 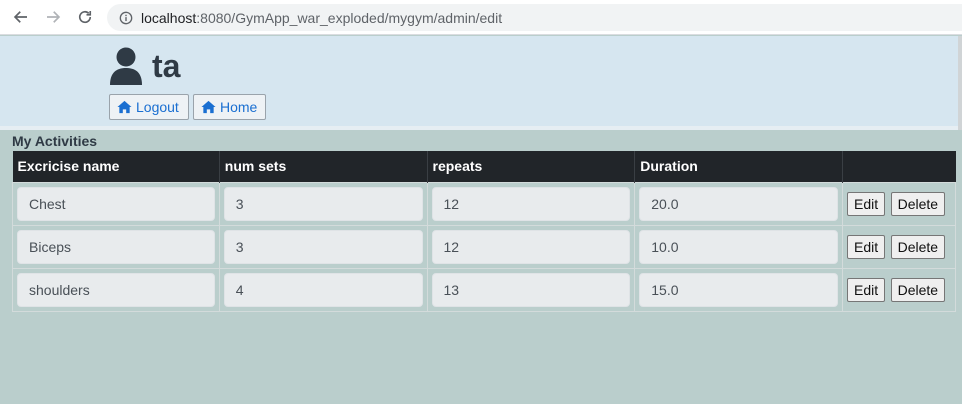 I want to click on num-sets-field: 4, so click(x=323, y=289).